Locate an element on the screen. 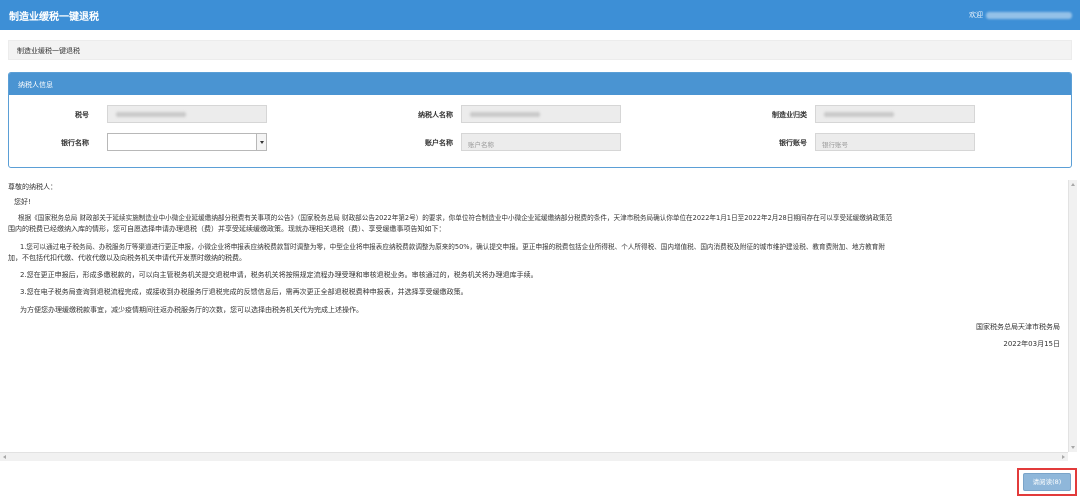 The height and width of the screenshot is (500, 1080). scroll-left-icon is located at coordinates (4, 457).